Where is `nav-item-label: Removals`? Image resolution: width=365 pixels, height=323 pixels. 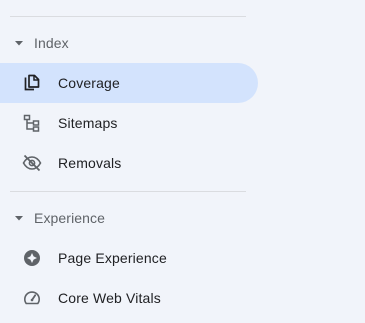
nav-item-label: Removals is located at coordinates (90, 163).